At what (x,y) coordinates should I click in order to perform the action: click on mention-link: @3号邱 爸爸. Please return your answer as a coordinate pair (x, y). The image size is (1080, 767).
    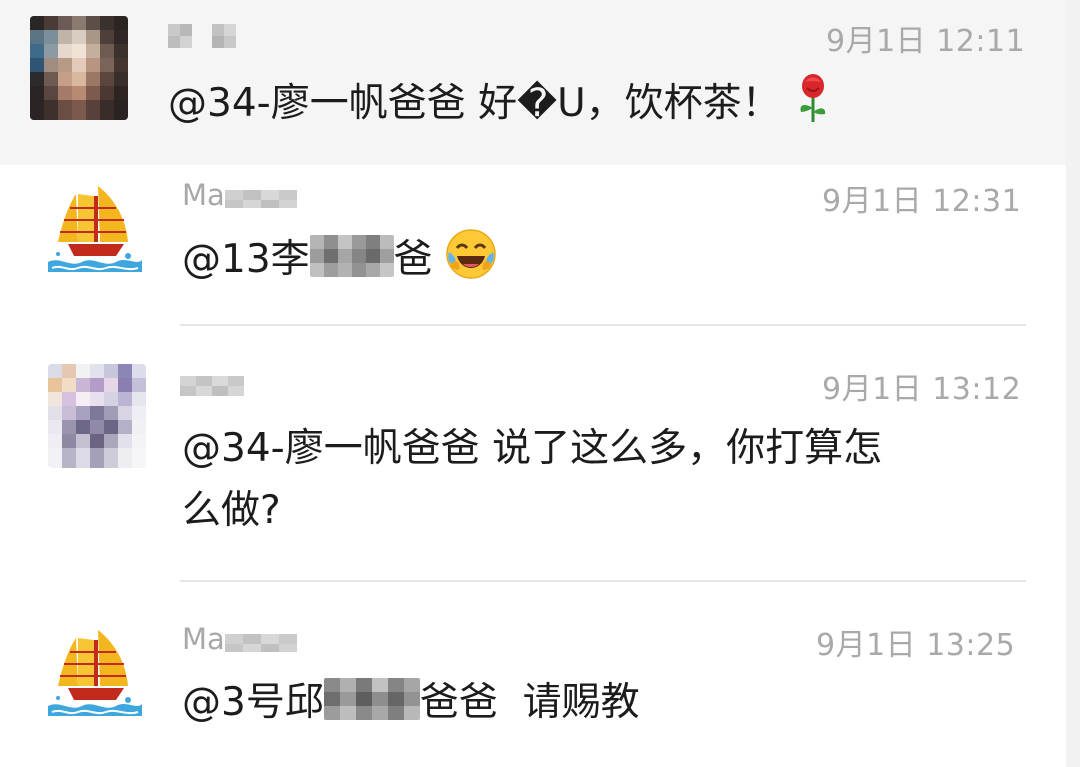
    Looking at the image, I should click on (340, 701).